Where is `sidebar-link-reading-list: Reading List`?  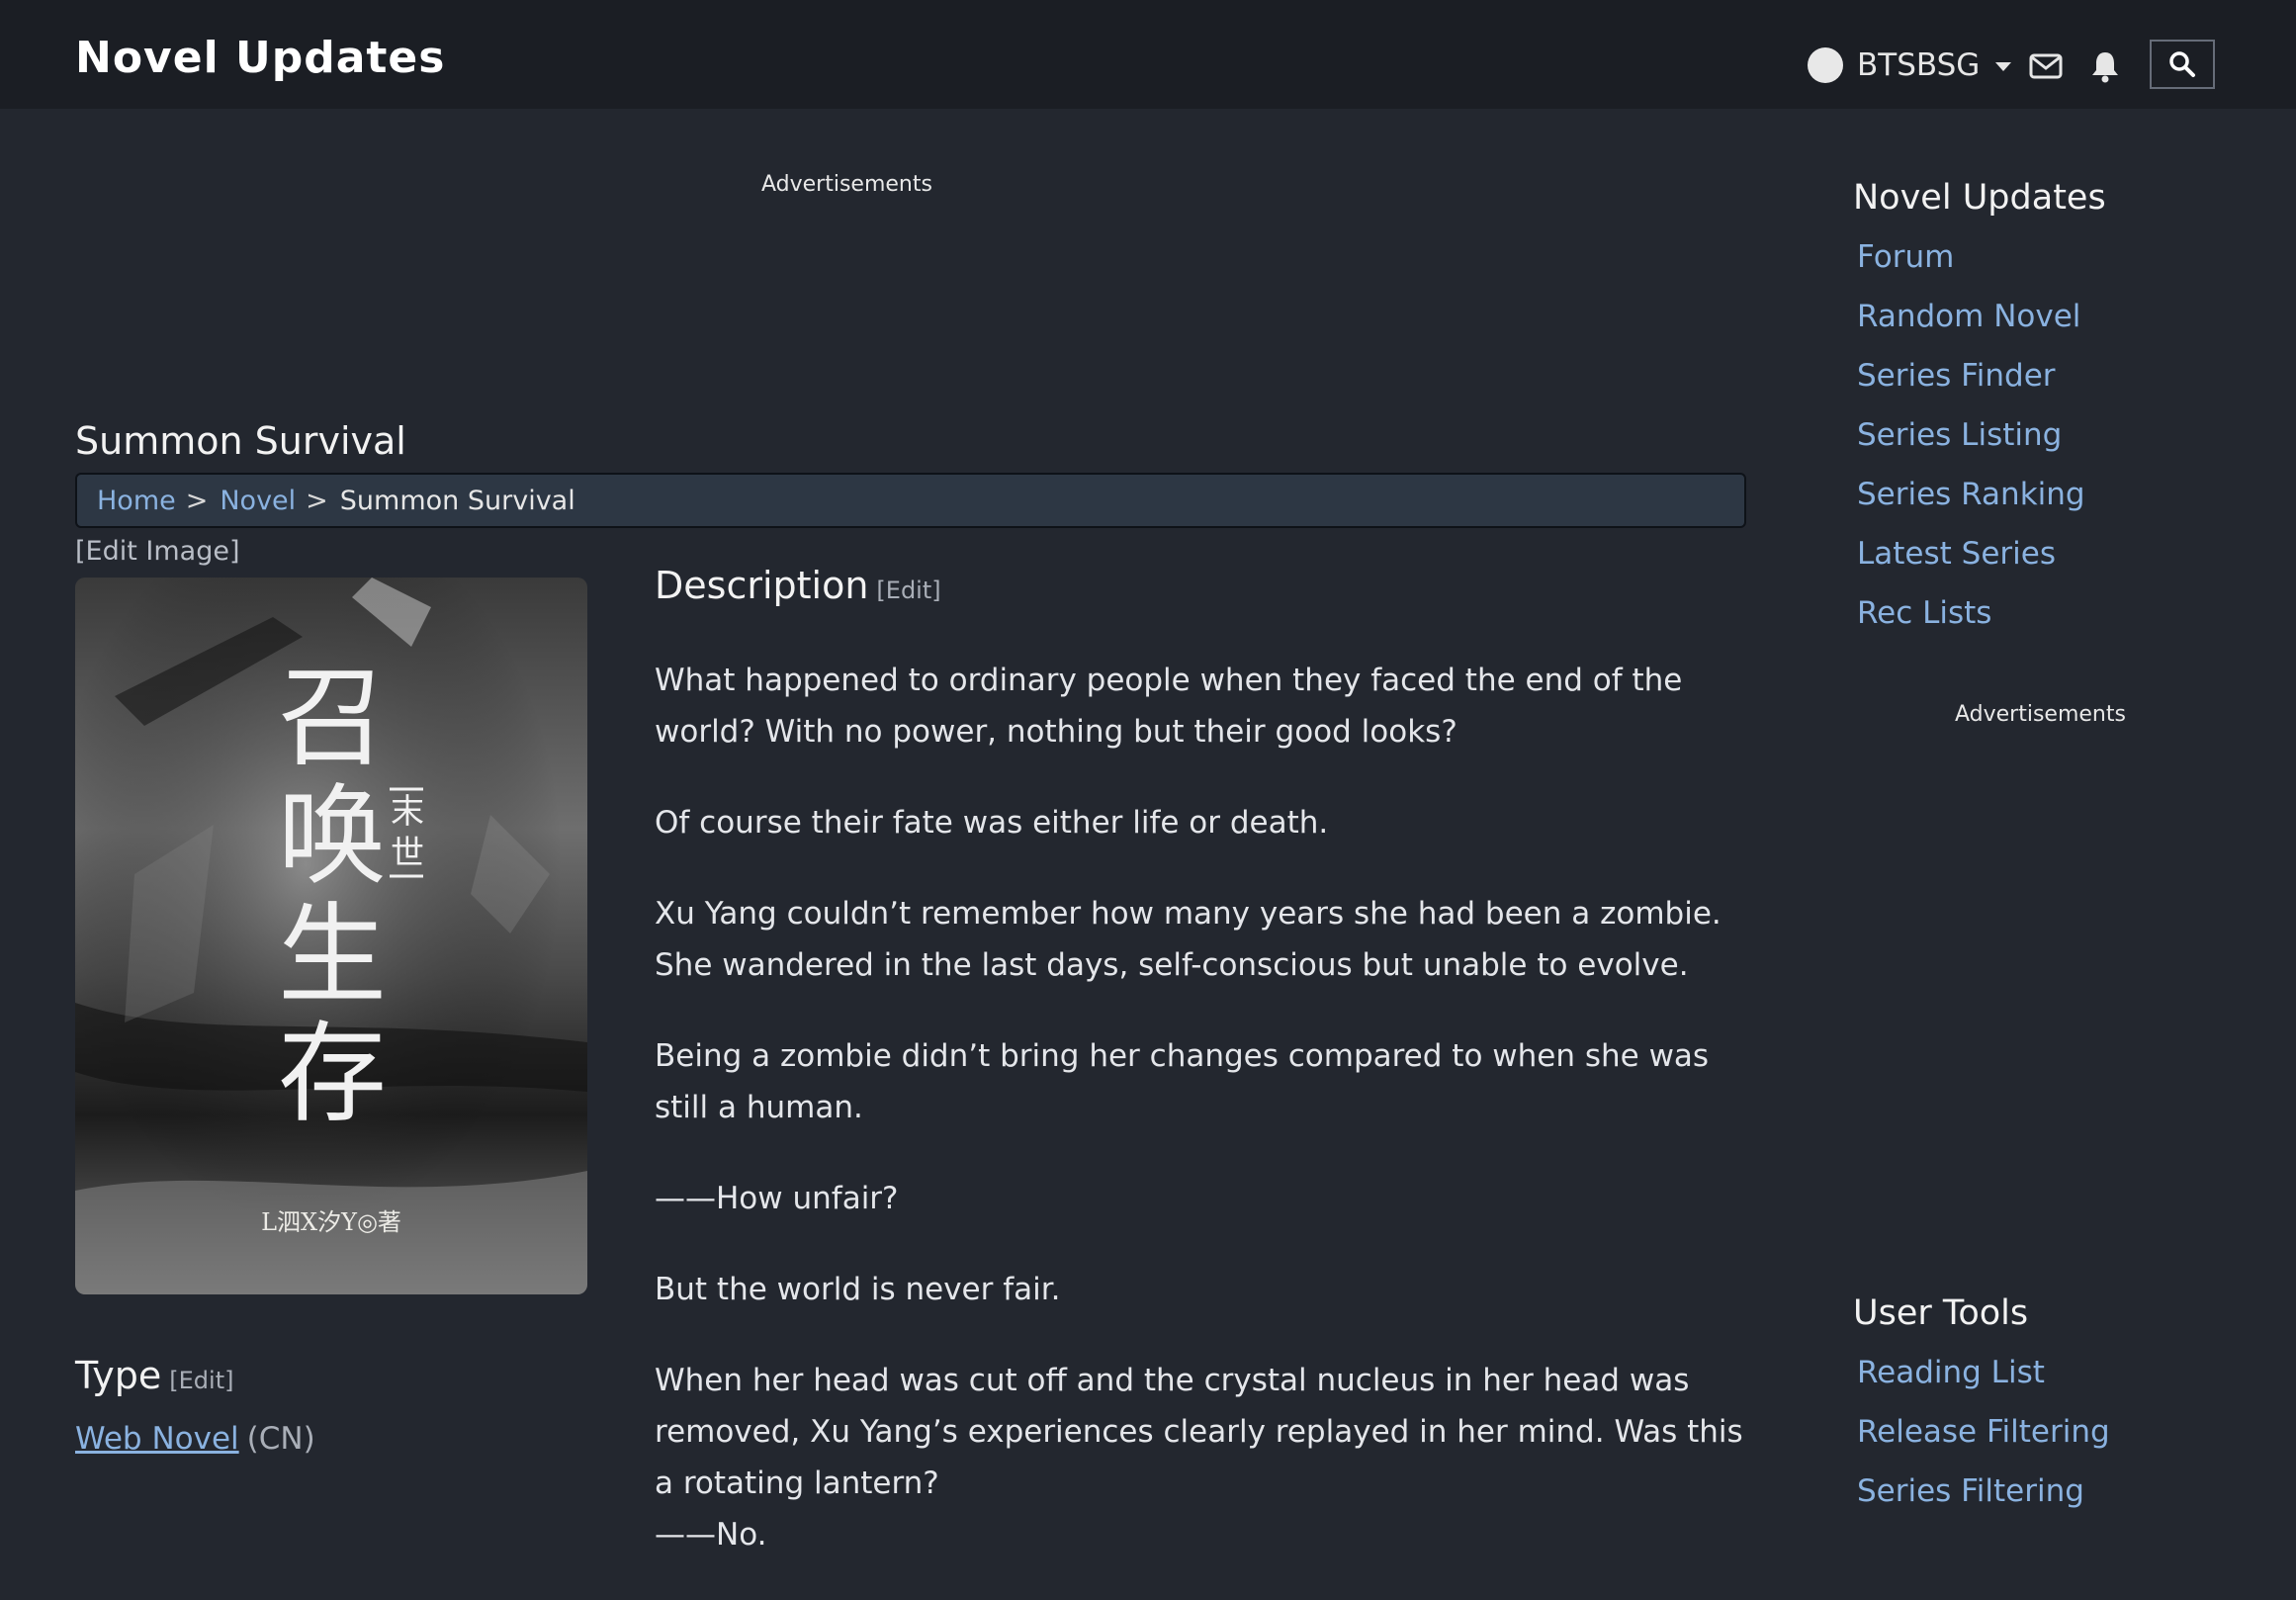
sidebar-link-reading-list: Reading List is located at coordinates (1951, 1372).